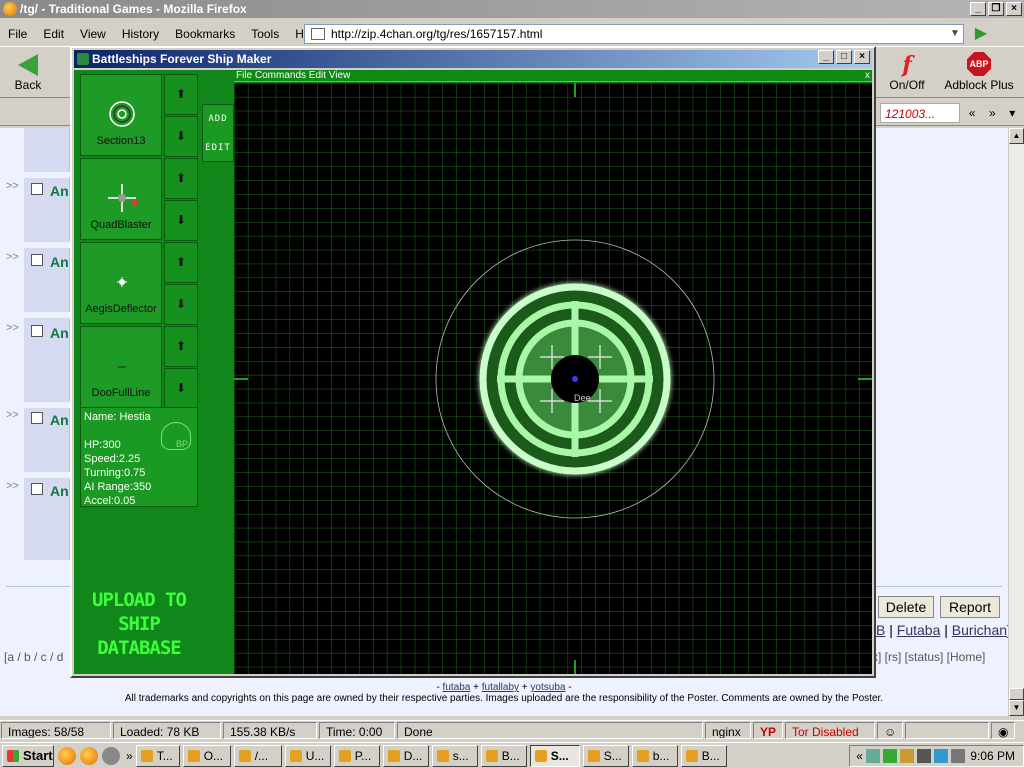 The height and width of the screenshot is (768, 1024). I want to click on menu-view: View, so click(93, 34).